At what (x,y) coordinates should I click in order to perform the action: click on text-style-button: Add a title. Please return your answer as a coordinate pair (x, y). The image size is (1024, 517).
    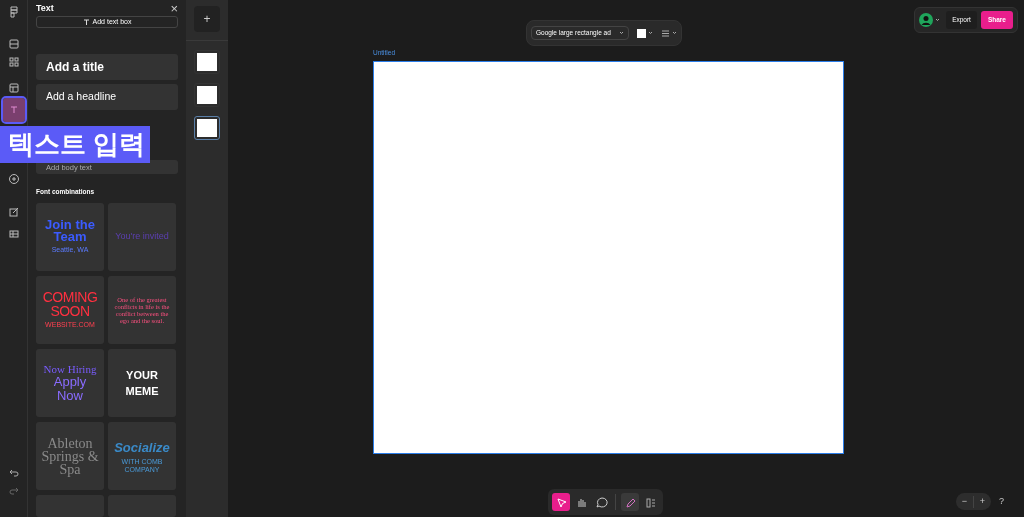
    Looking at the image, I should click on (107, 67).